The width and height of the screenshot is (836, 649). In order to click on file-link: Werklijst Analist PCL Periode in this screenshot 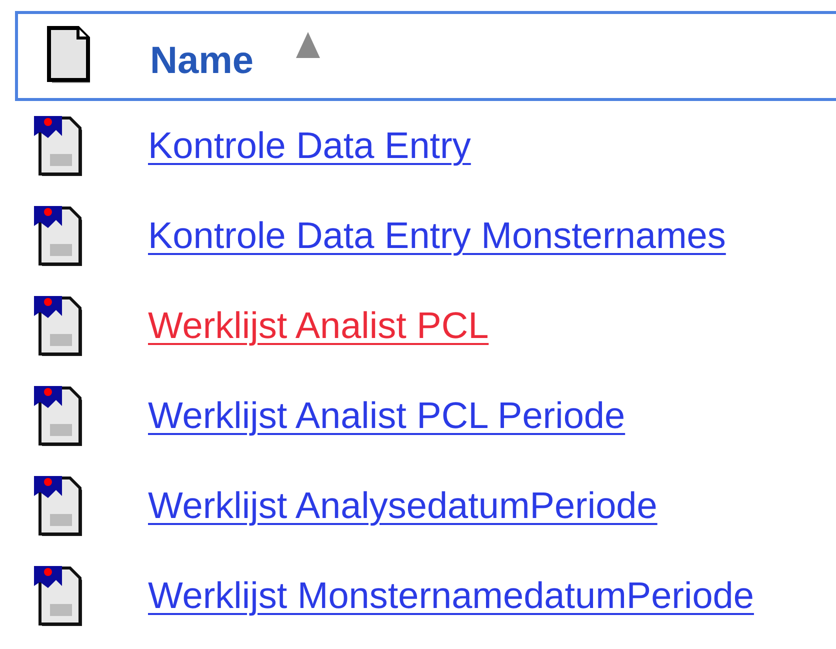, I will do `click(387, 416)`.